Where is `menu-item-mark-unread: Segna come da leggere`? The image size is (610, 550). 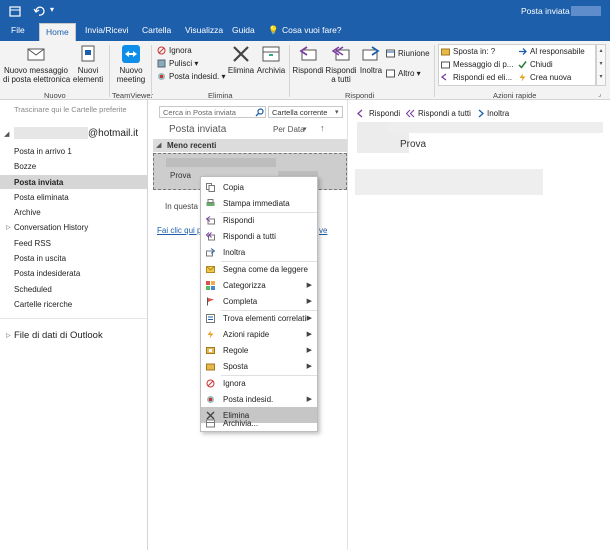
menu-item-mark-unread: Segna come da leggere is located at coordinates (259, 269).